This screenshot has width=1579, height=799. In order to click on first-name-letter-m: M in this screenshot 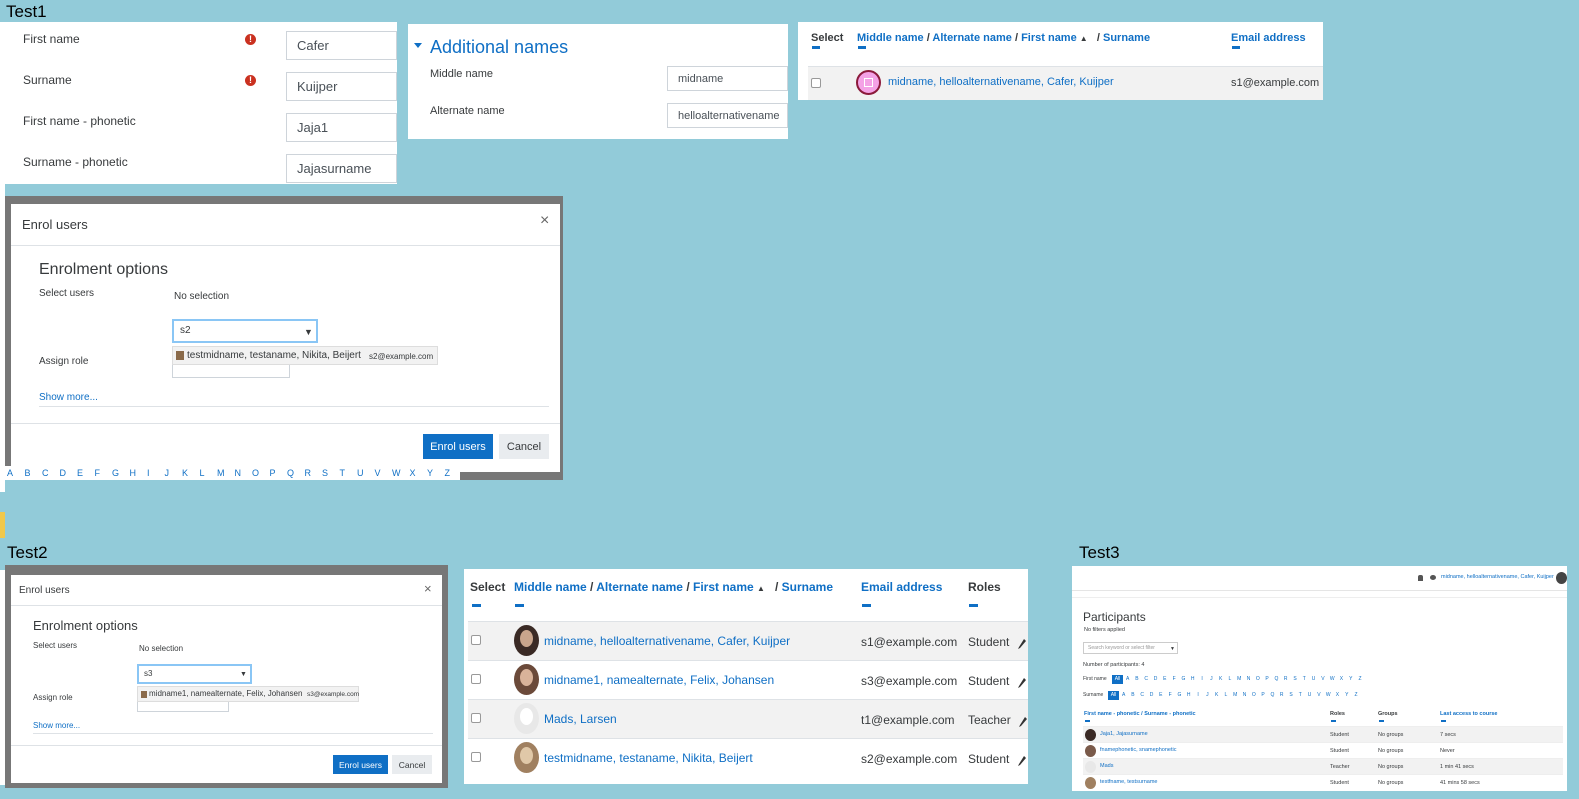, I will do `click(1239, 679)`.